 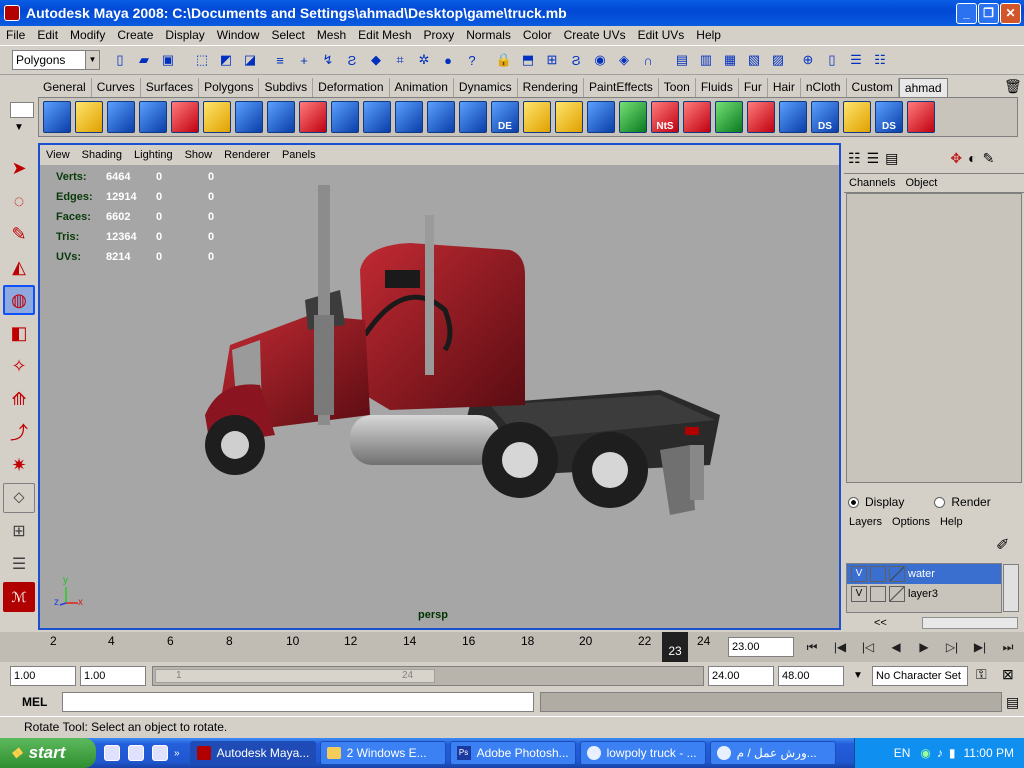 I want to click on shelf-globe-icon, so click(x=729, y=117).